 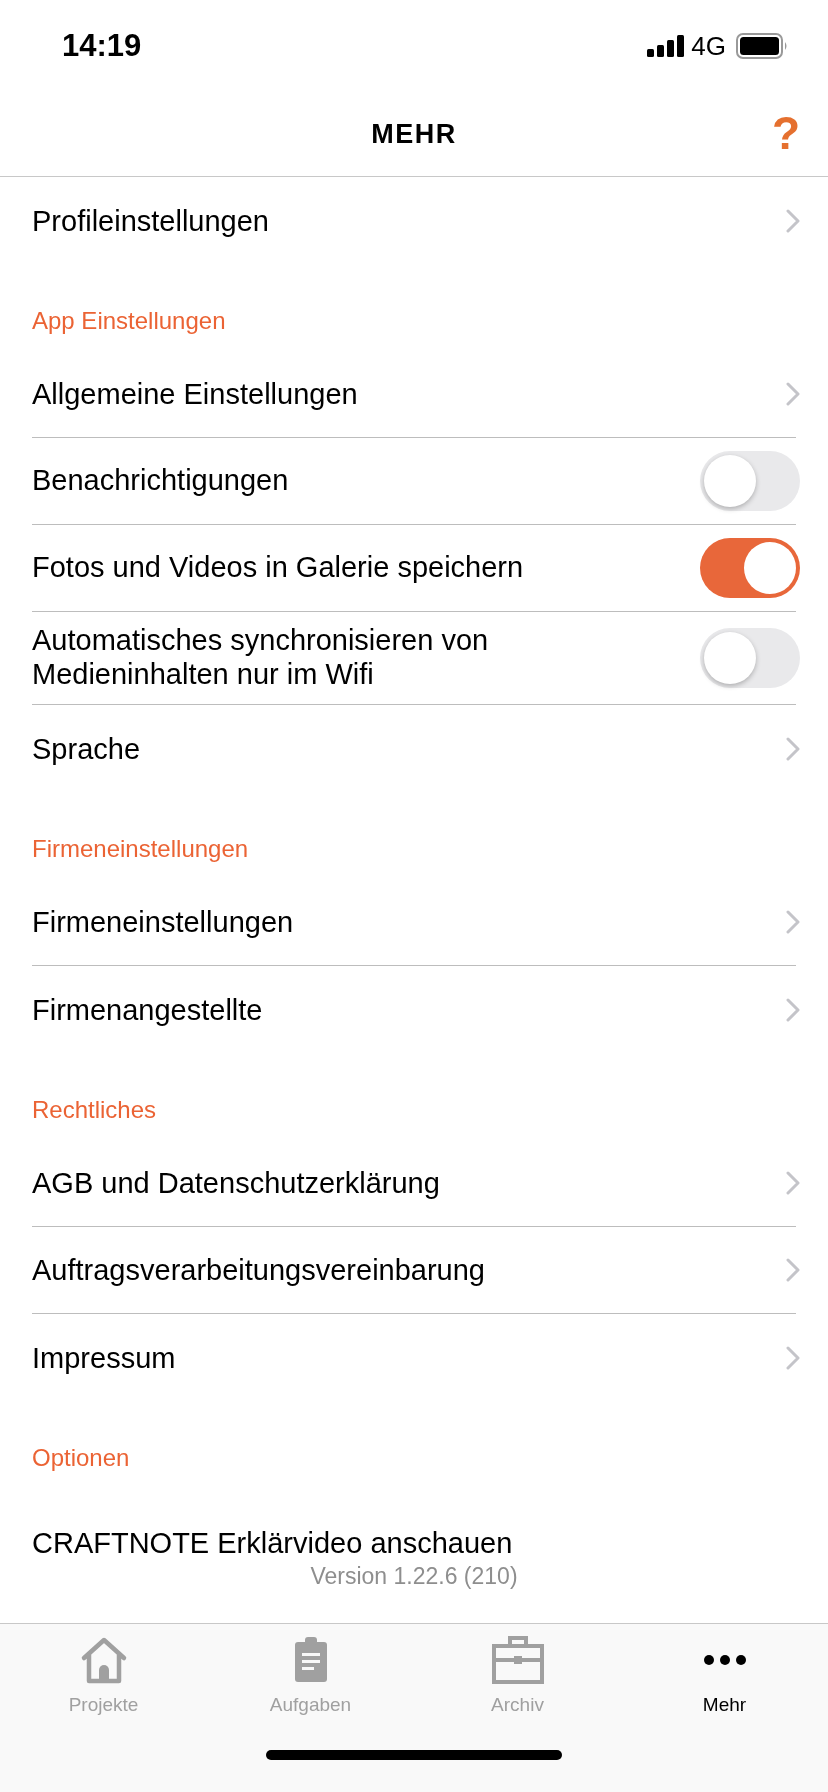 I want to click on setting-label: Fotos und Videos in Galerie speichern, so click(x=278, y=567).